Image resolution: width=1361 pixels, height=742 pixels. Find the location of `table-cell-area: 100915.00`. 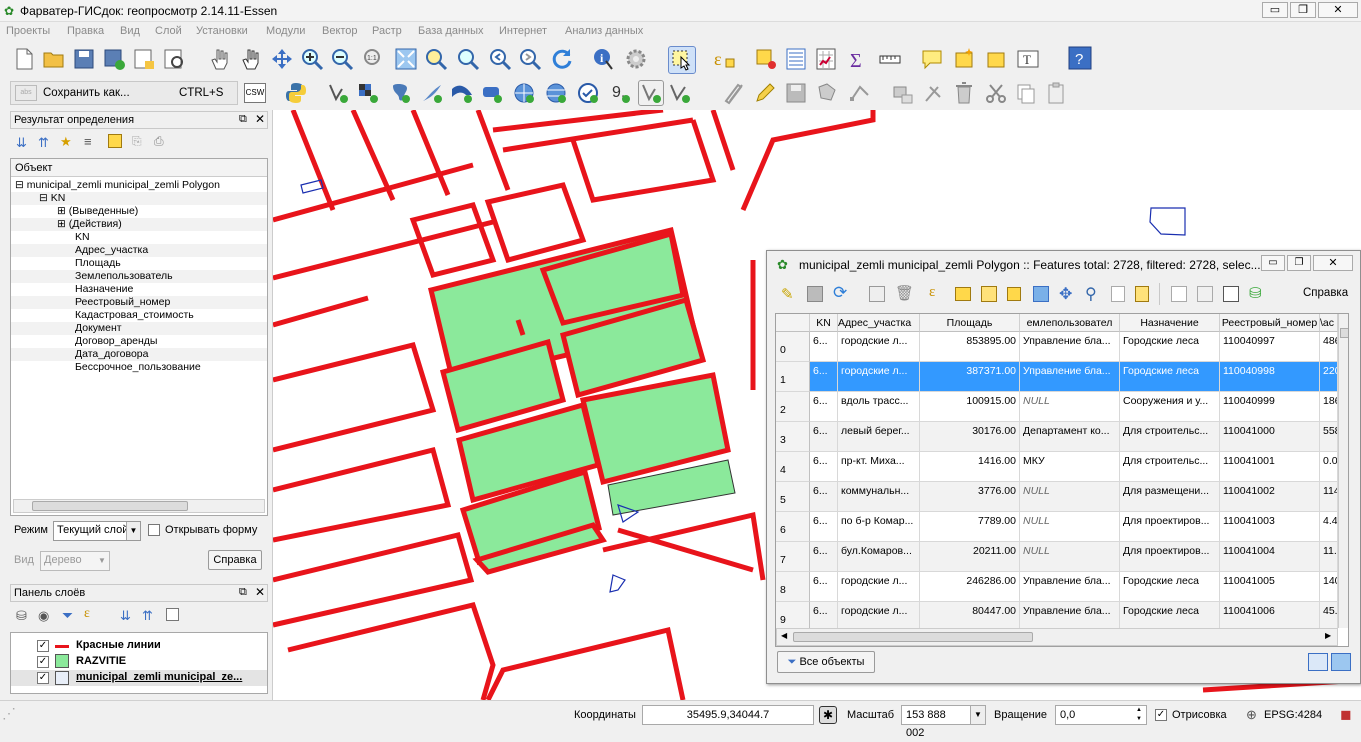

table-cell-area: 100915.00 is located at coordinates (970, 407).